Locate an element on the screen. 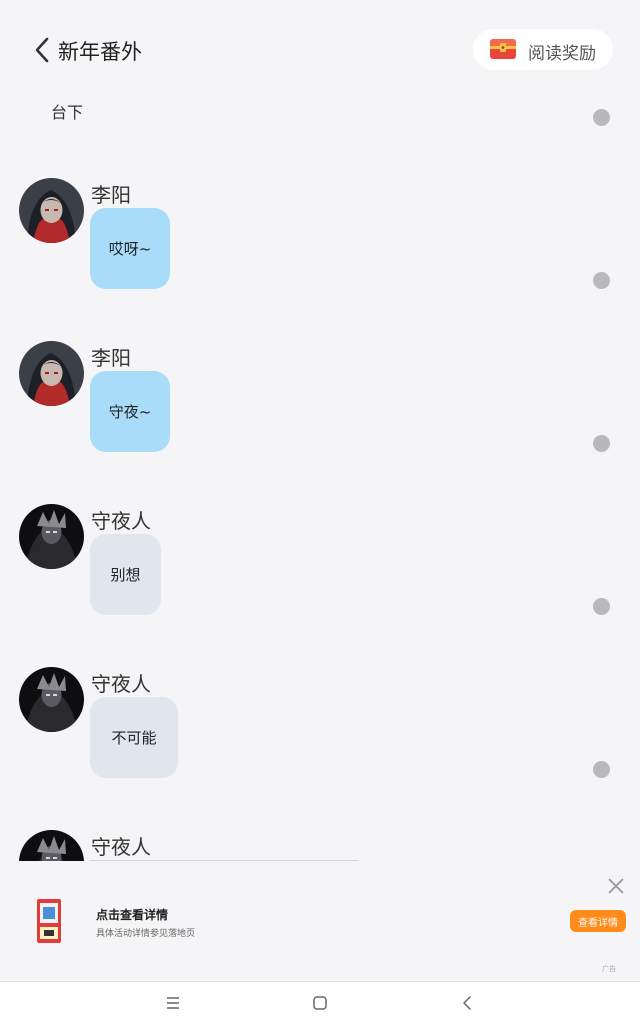 Image resolution: width=640 pixels, height=1024 pixels. home-square-icon is located at coordinates (320, 1003).